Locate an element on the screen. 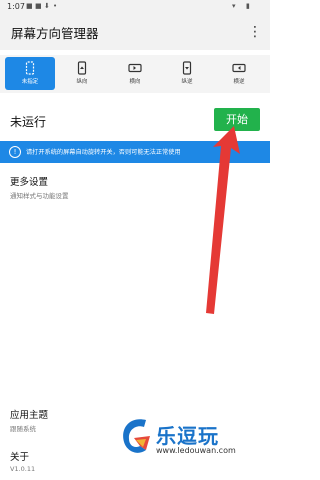 Image resolution: width=320 pixels, height=480 pixels. watermark-logo-icon is located at coordinates (136, 436).